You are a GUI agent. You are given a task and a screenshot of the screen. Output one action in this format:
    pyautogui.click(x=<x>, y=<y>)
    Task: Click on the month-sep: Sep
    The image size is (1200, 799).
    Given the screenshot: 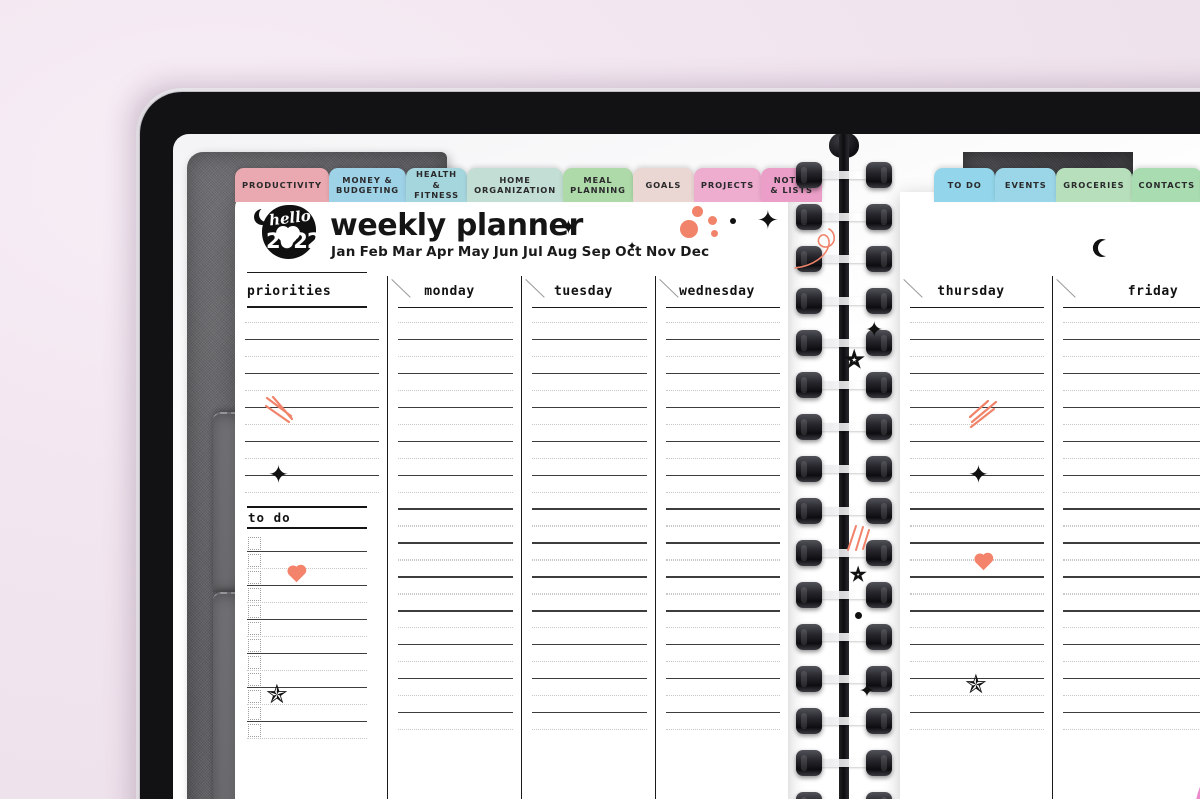 What is the action you would take?
    pyautogui.click(x=596, y=252)
    